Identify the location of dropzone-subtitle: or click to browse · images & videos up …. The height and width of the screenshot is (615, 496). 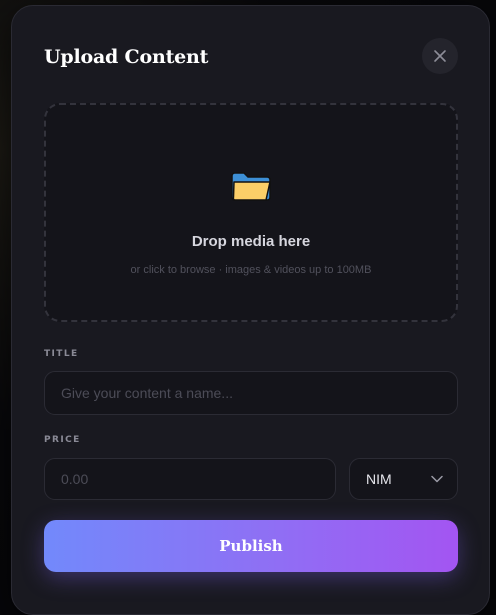
(251, 270).